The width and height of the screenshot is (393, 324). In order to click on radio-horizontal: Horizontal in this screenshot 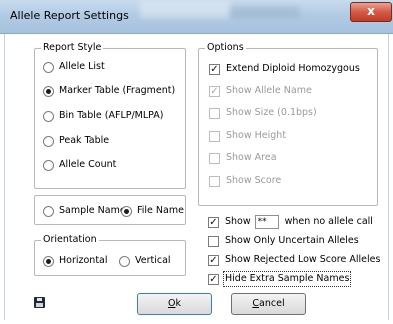, I will do `click(75, 261)`.